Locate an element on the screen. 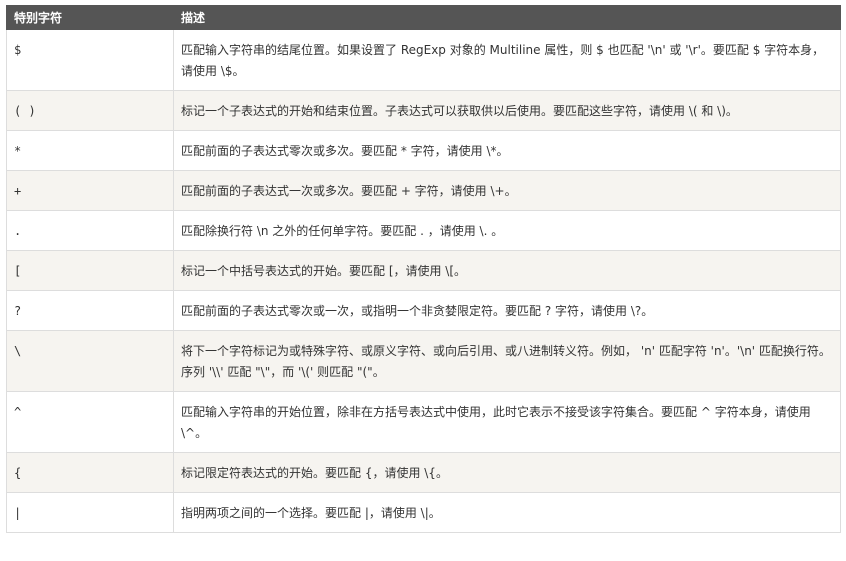 Image resolution: width=846 pixels, height=561 pixels. char-cell: { is located at coordinates (90, 472).